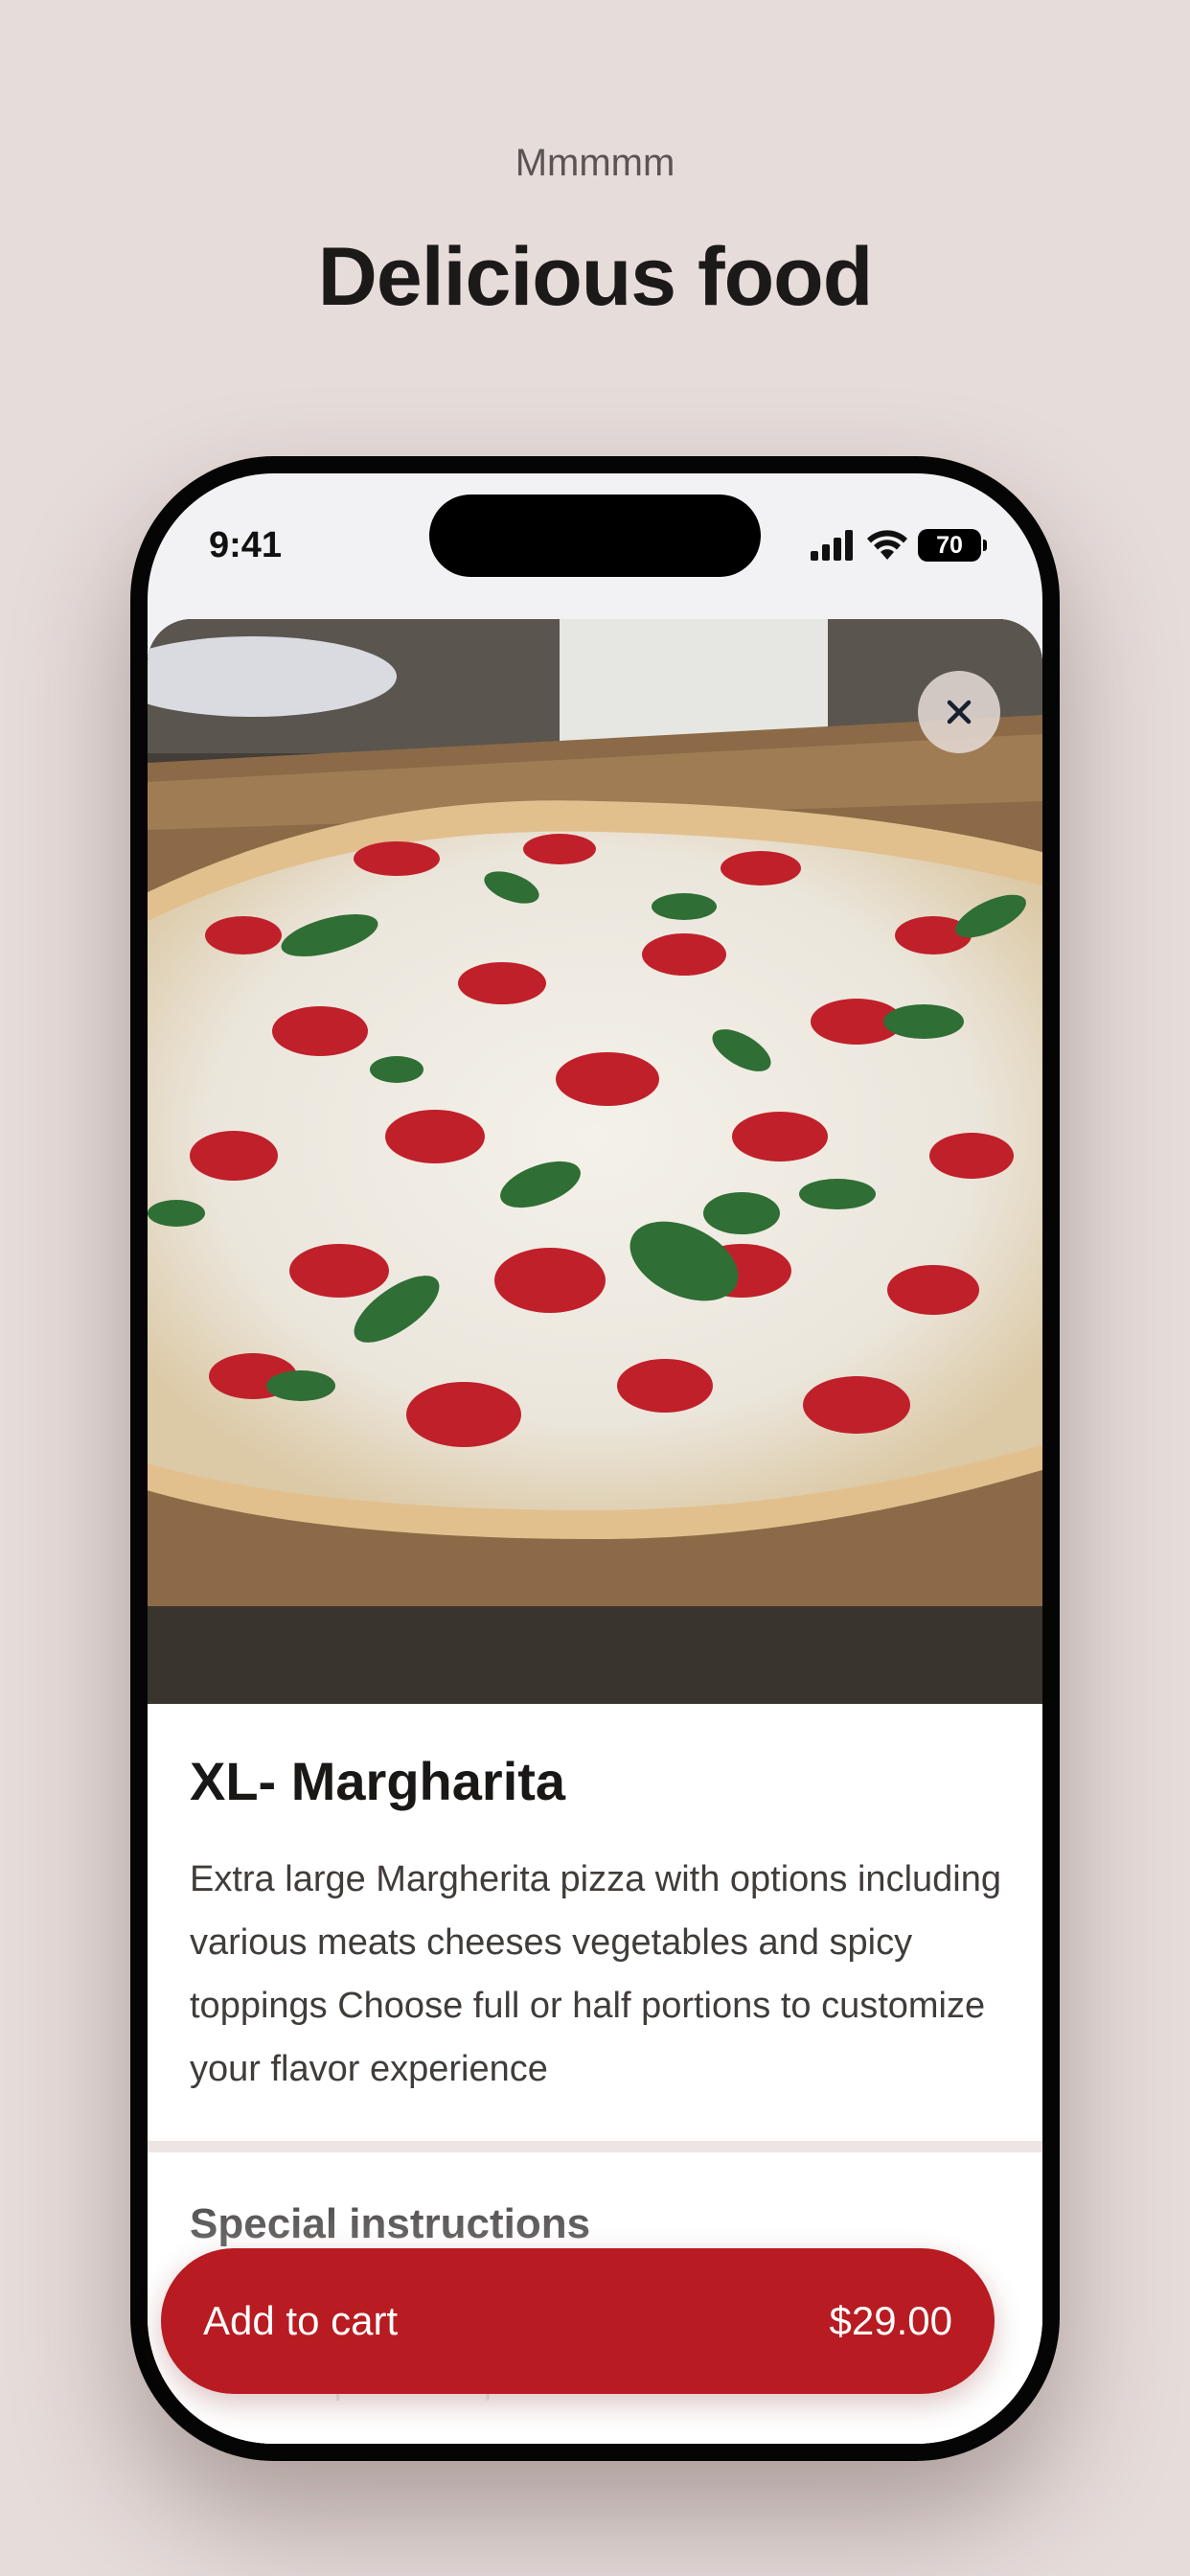 This screenshot has height=2576, width=1190. What do you see at coordinates (378, 1781) in the screenshot?
I see `item-title: XL- Margharita` at bounding box center [378, 1781].